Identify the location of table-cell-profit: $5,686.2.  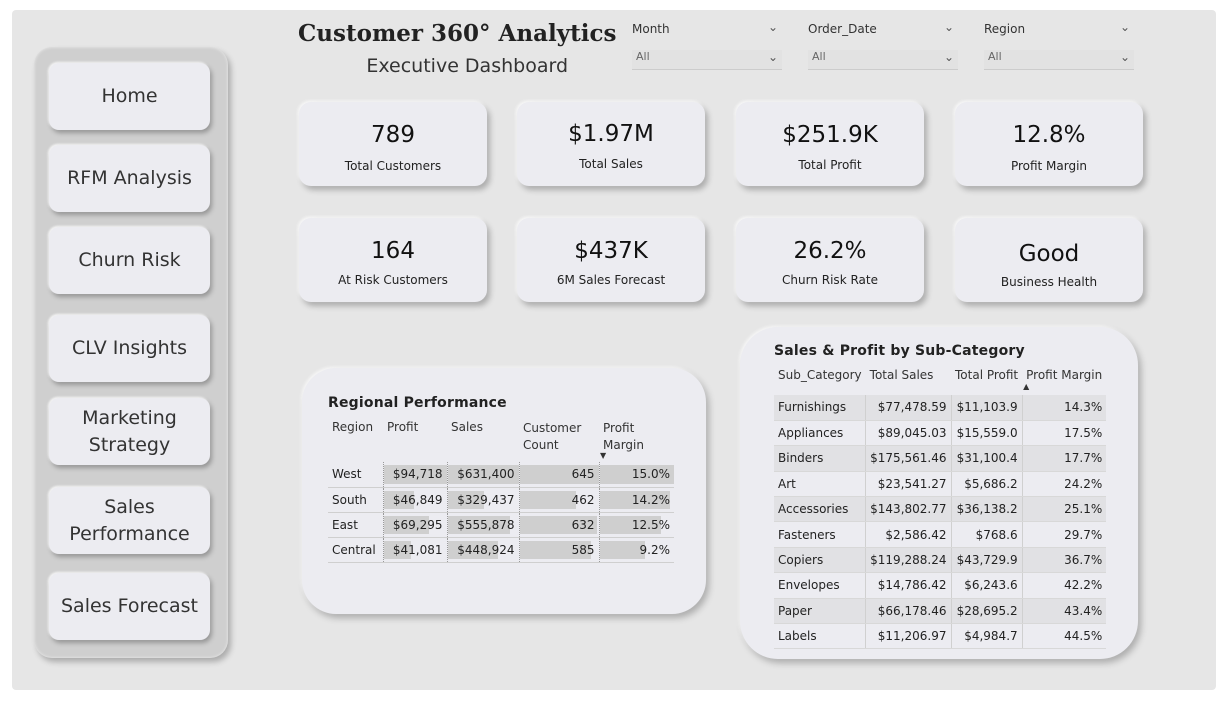
(986, 484).